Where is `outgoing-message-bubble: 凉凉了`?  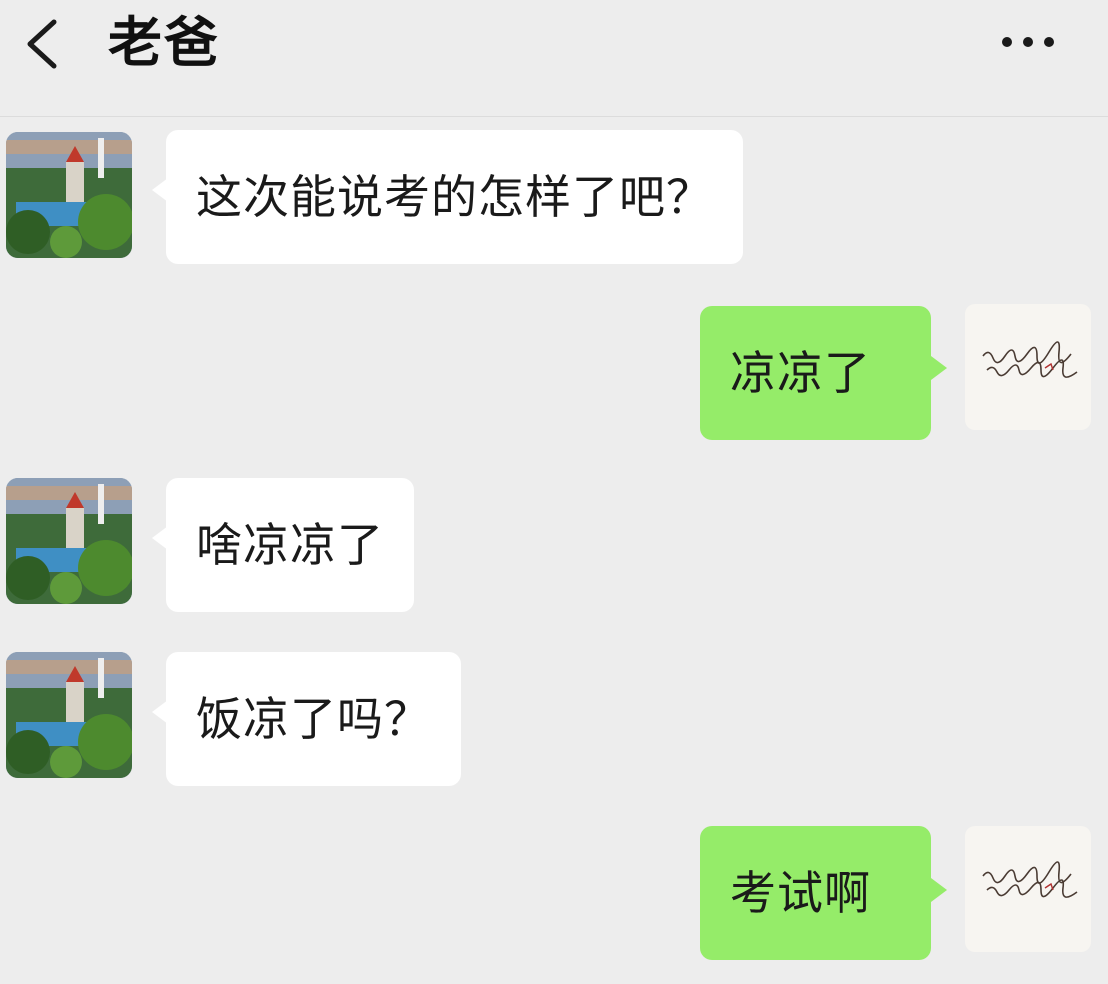
outgoing-message-bubble: 凉凉了 is located at coordinates (815, 373).